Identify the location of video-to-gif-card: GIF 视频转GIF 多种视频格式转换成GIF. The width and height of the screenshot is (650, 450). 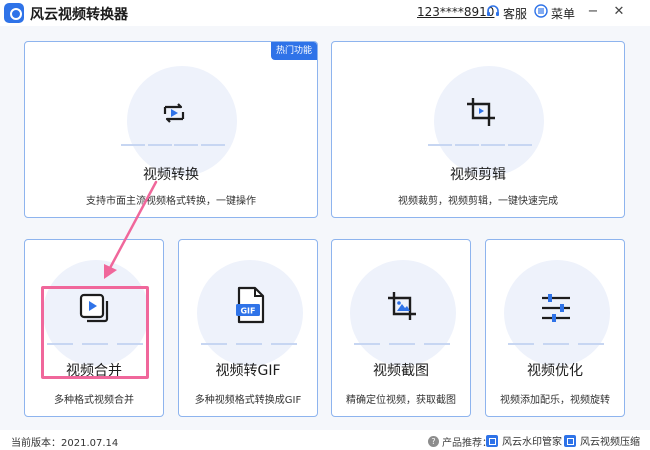
(248, 328).